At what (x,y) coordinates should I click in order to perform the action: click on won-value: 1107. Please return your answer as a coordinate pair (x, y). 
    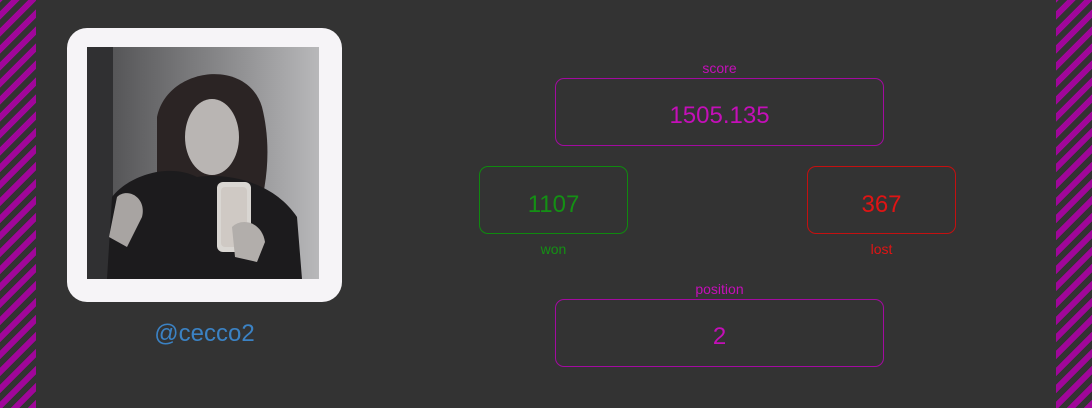
    Looking at the image, I should click on (553, 200).